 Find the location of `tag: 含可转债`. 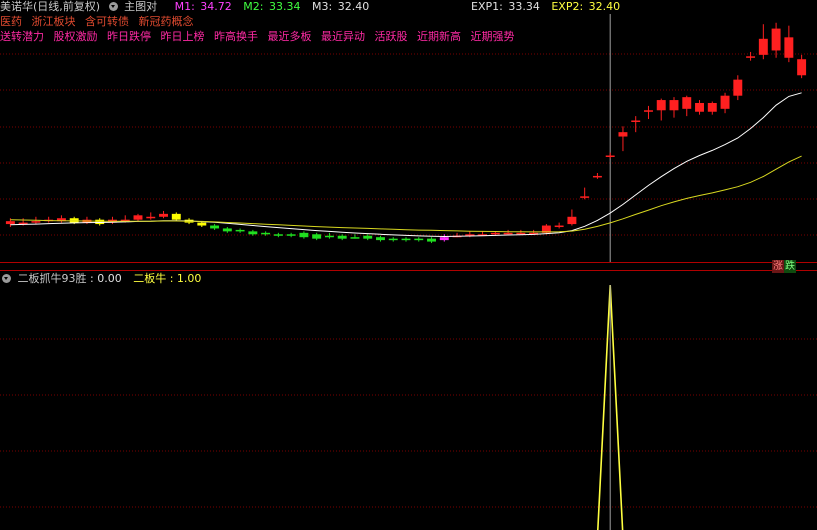

tag: 含可转债 is located at coordinates (107, 21).